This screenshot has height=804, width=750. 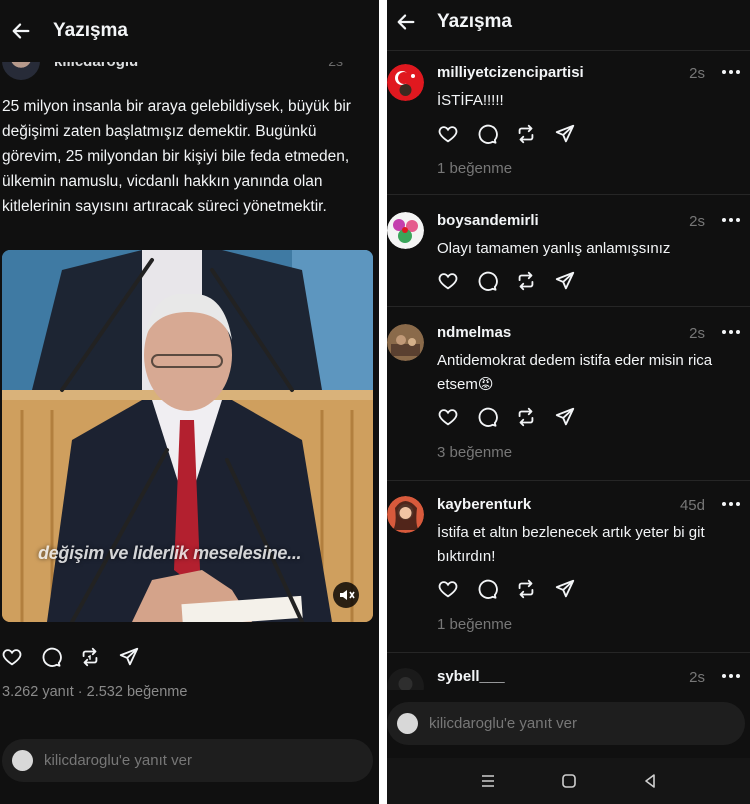 What do you see at coordinates (650, 781) in the screenshot?
I see `back-triangle-icon` at bounding box center [650, 781].